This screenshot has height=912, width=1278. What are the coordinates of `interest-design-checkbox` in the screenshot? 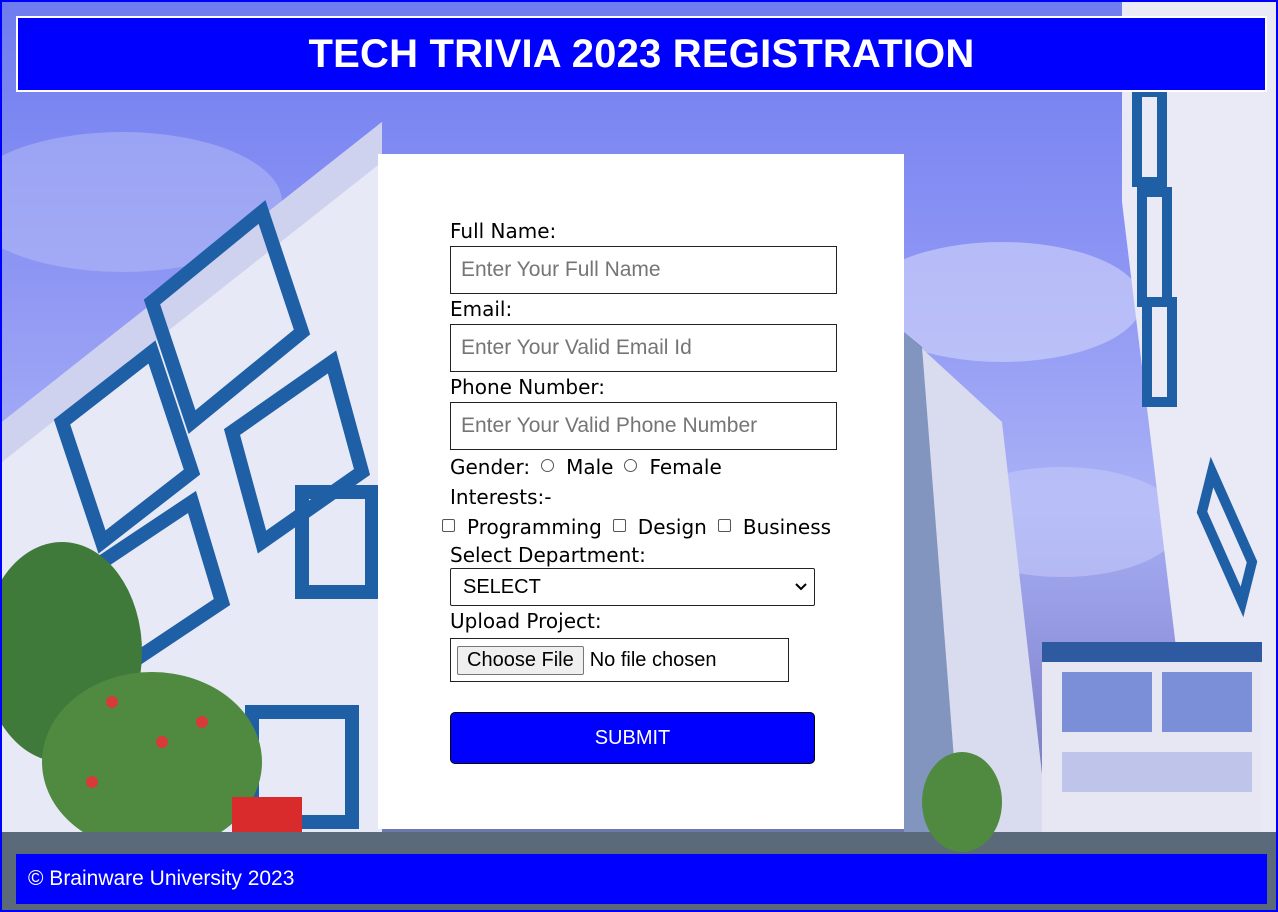 It's located at (619, 525).